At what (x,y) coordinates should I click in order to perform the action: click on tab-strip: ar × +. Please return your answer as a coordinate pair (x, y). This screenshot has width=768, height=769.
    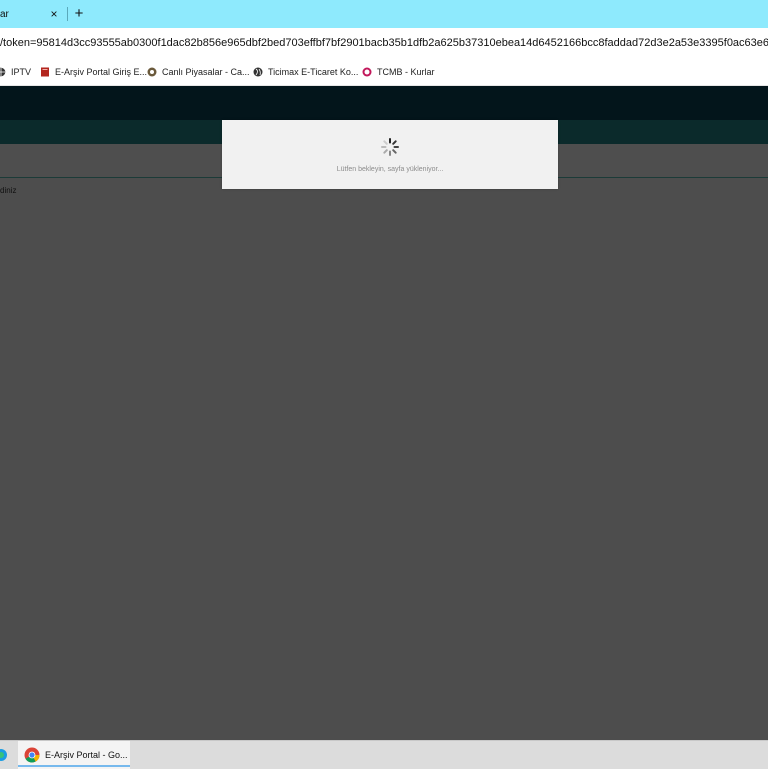
    Looking at the image, I should click on (384, 14).